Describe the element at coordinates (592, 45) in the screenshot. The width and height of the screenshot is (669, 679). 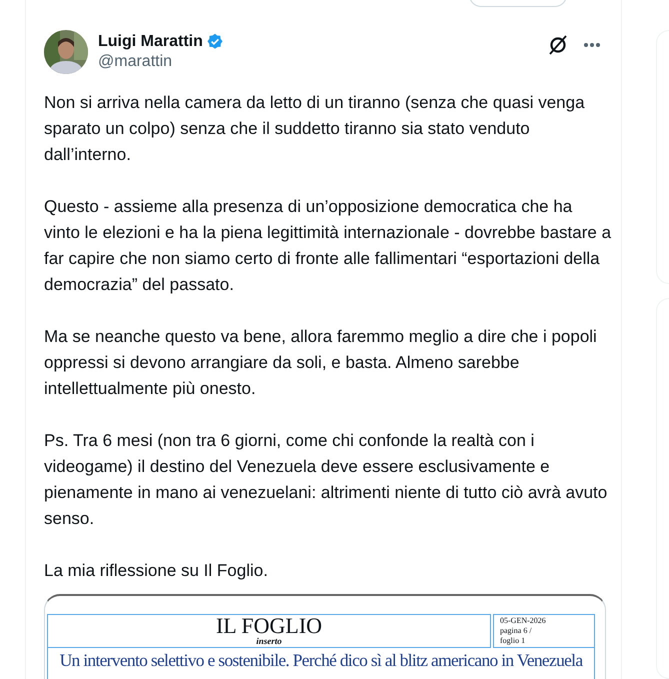
I see `more-icon` at that location.